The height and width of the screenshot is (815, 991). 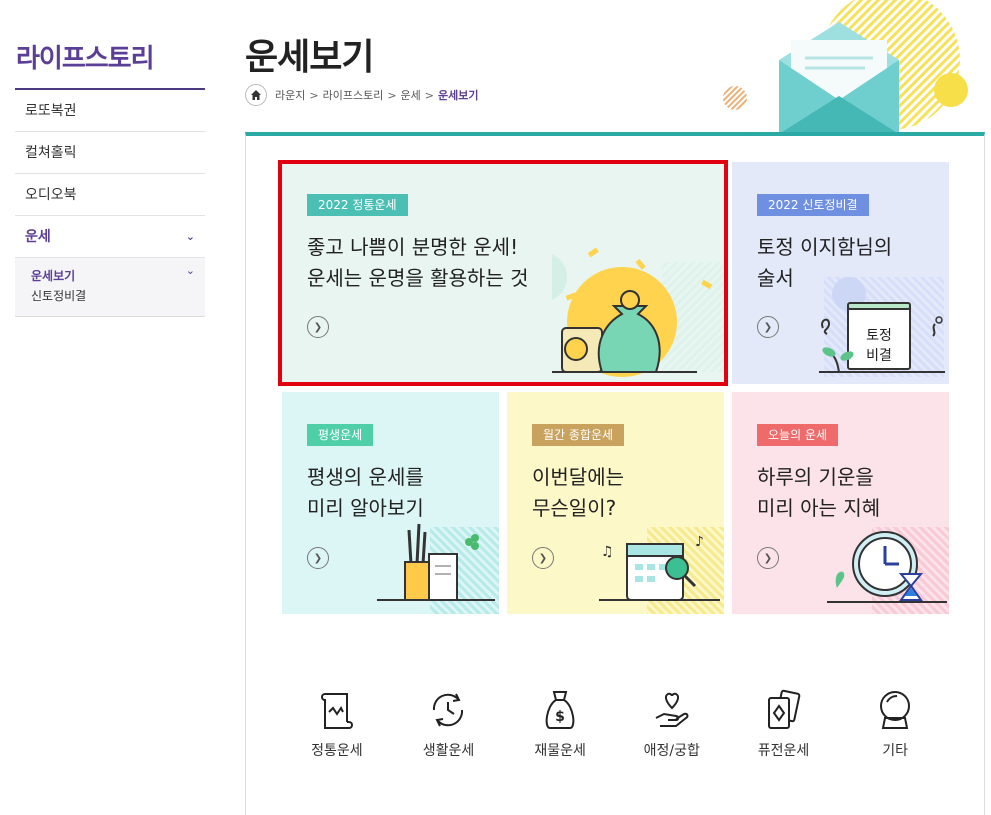 I want to click on card-title-line1: 좋고 나쁨이 분명한 운세!, so click(x=413, y=247).